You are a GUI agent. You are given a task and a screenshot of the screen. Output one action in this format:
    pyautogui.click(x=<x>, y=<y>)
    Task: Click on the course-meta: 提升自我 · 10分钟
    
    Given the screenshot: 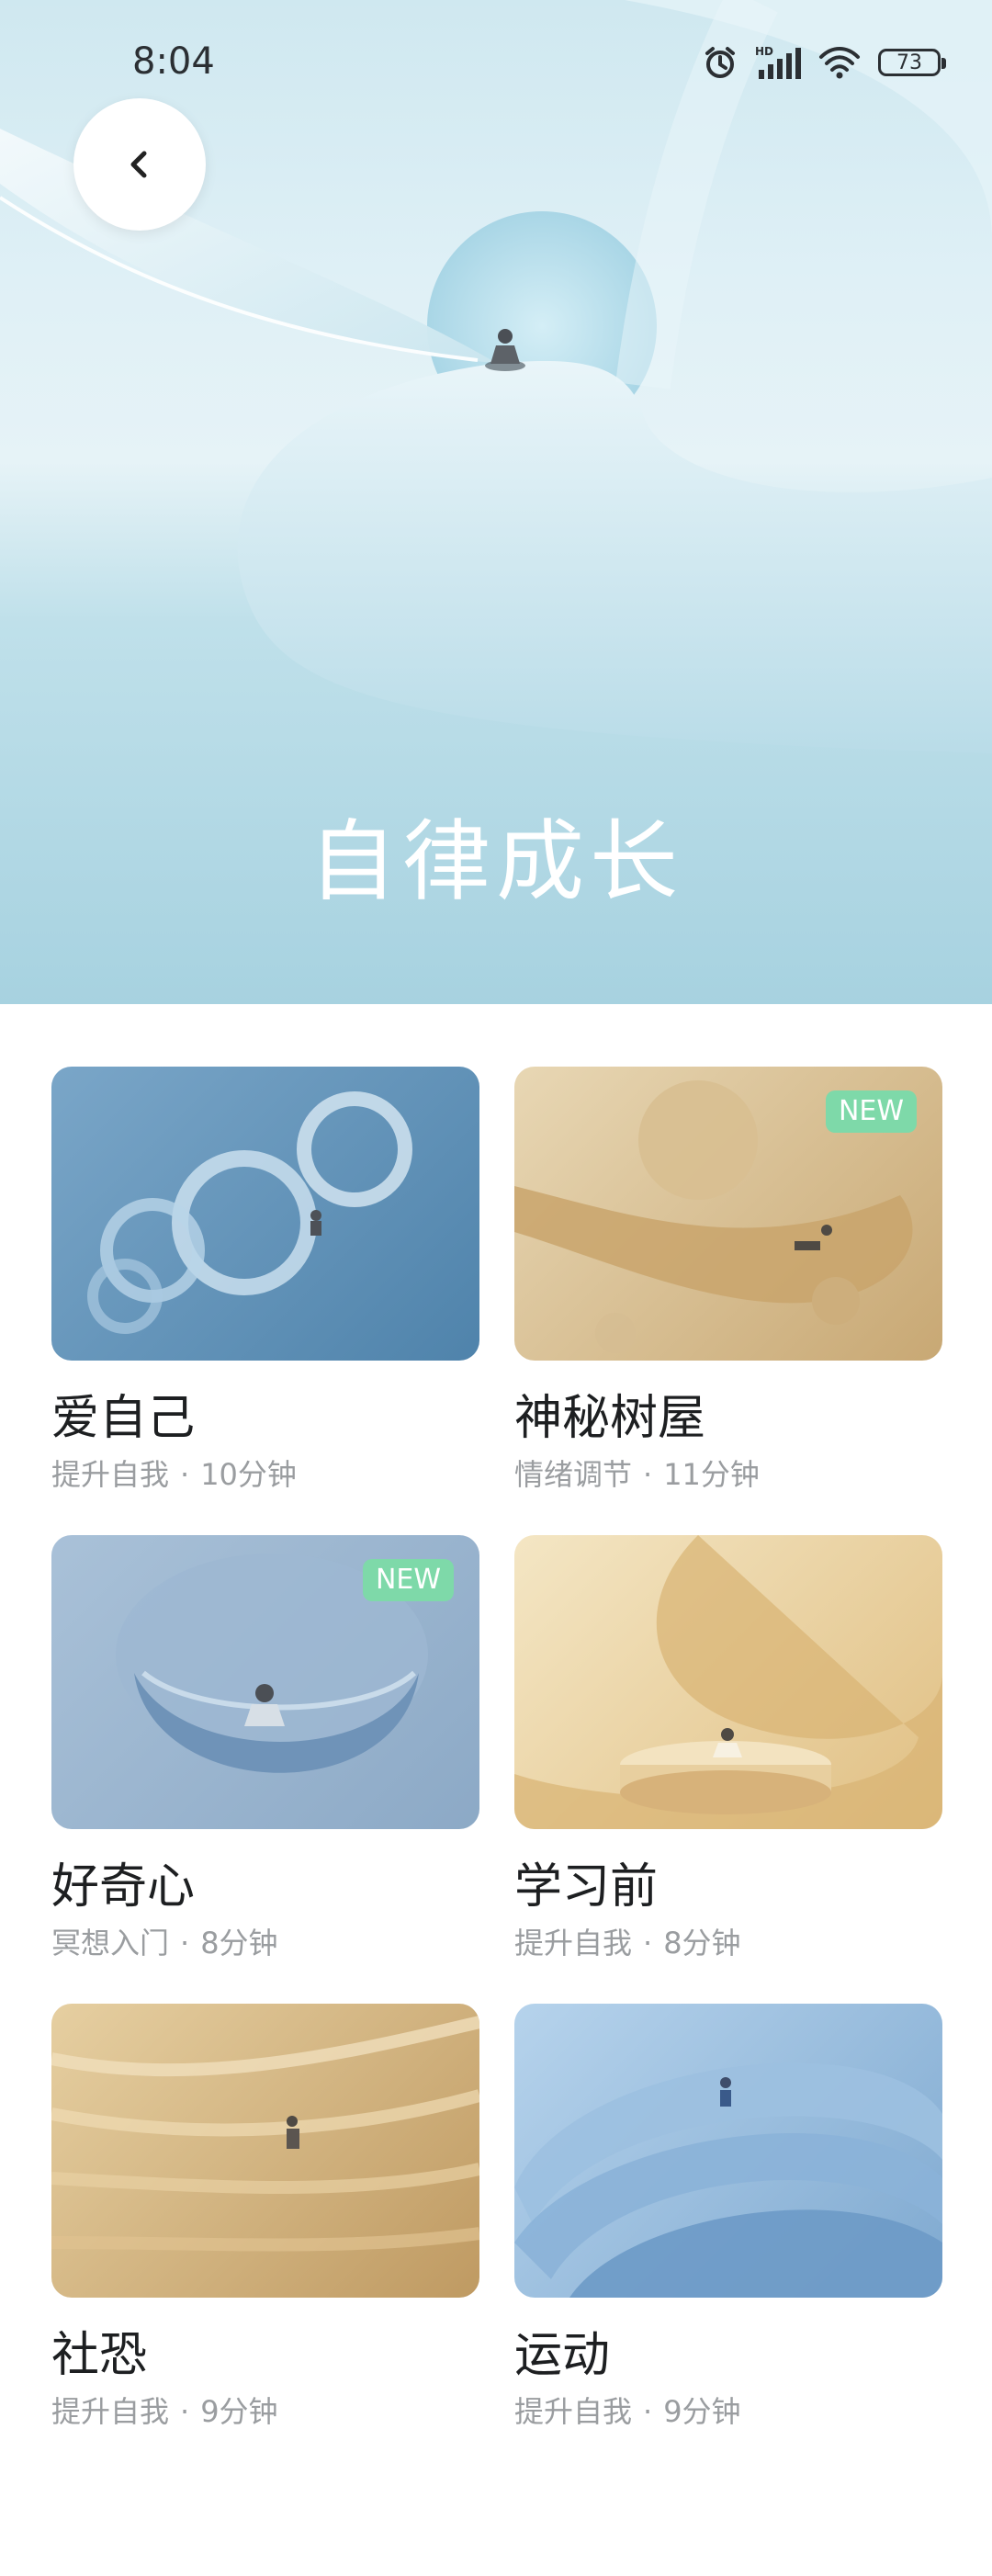 What is the action you would take?
    pyautogui.click(x=265, y=1474)
    